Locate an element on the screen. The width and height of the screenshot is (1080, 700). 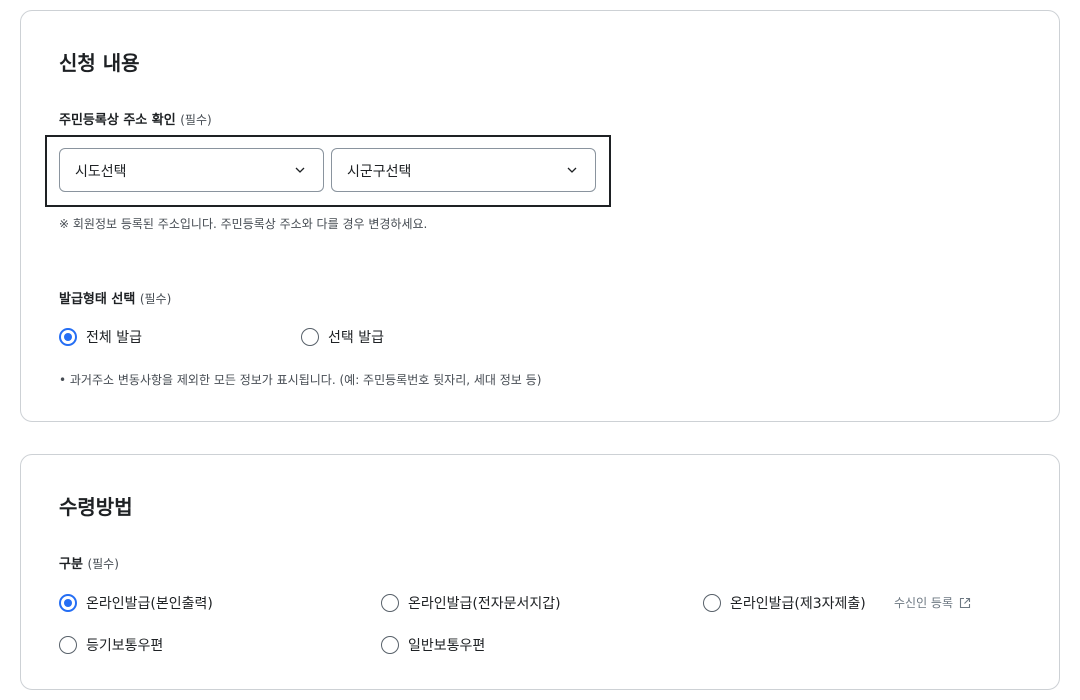
radio-registered-mail: 등기보통우편 is located at coordinates (111, 645).